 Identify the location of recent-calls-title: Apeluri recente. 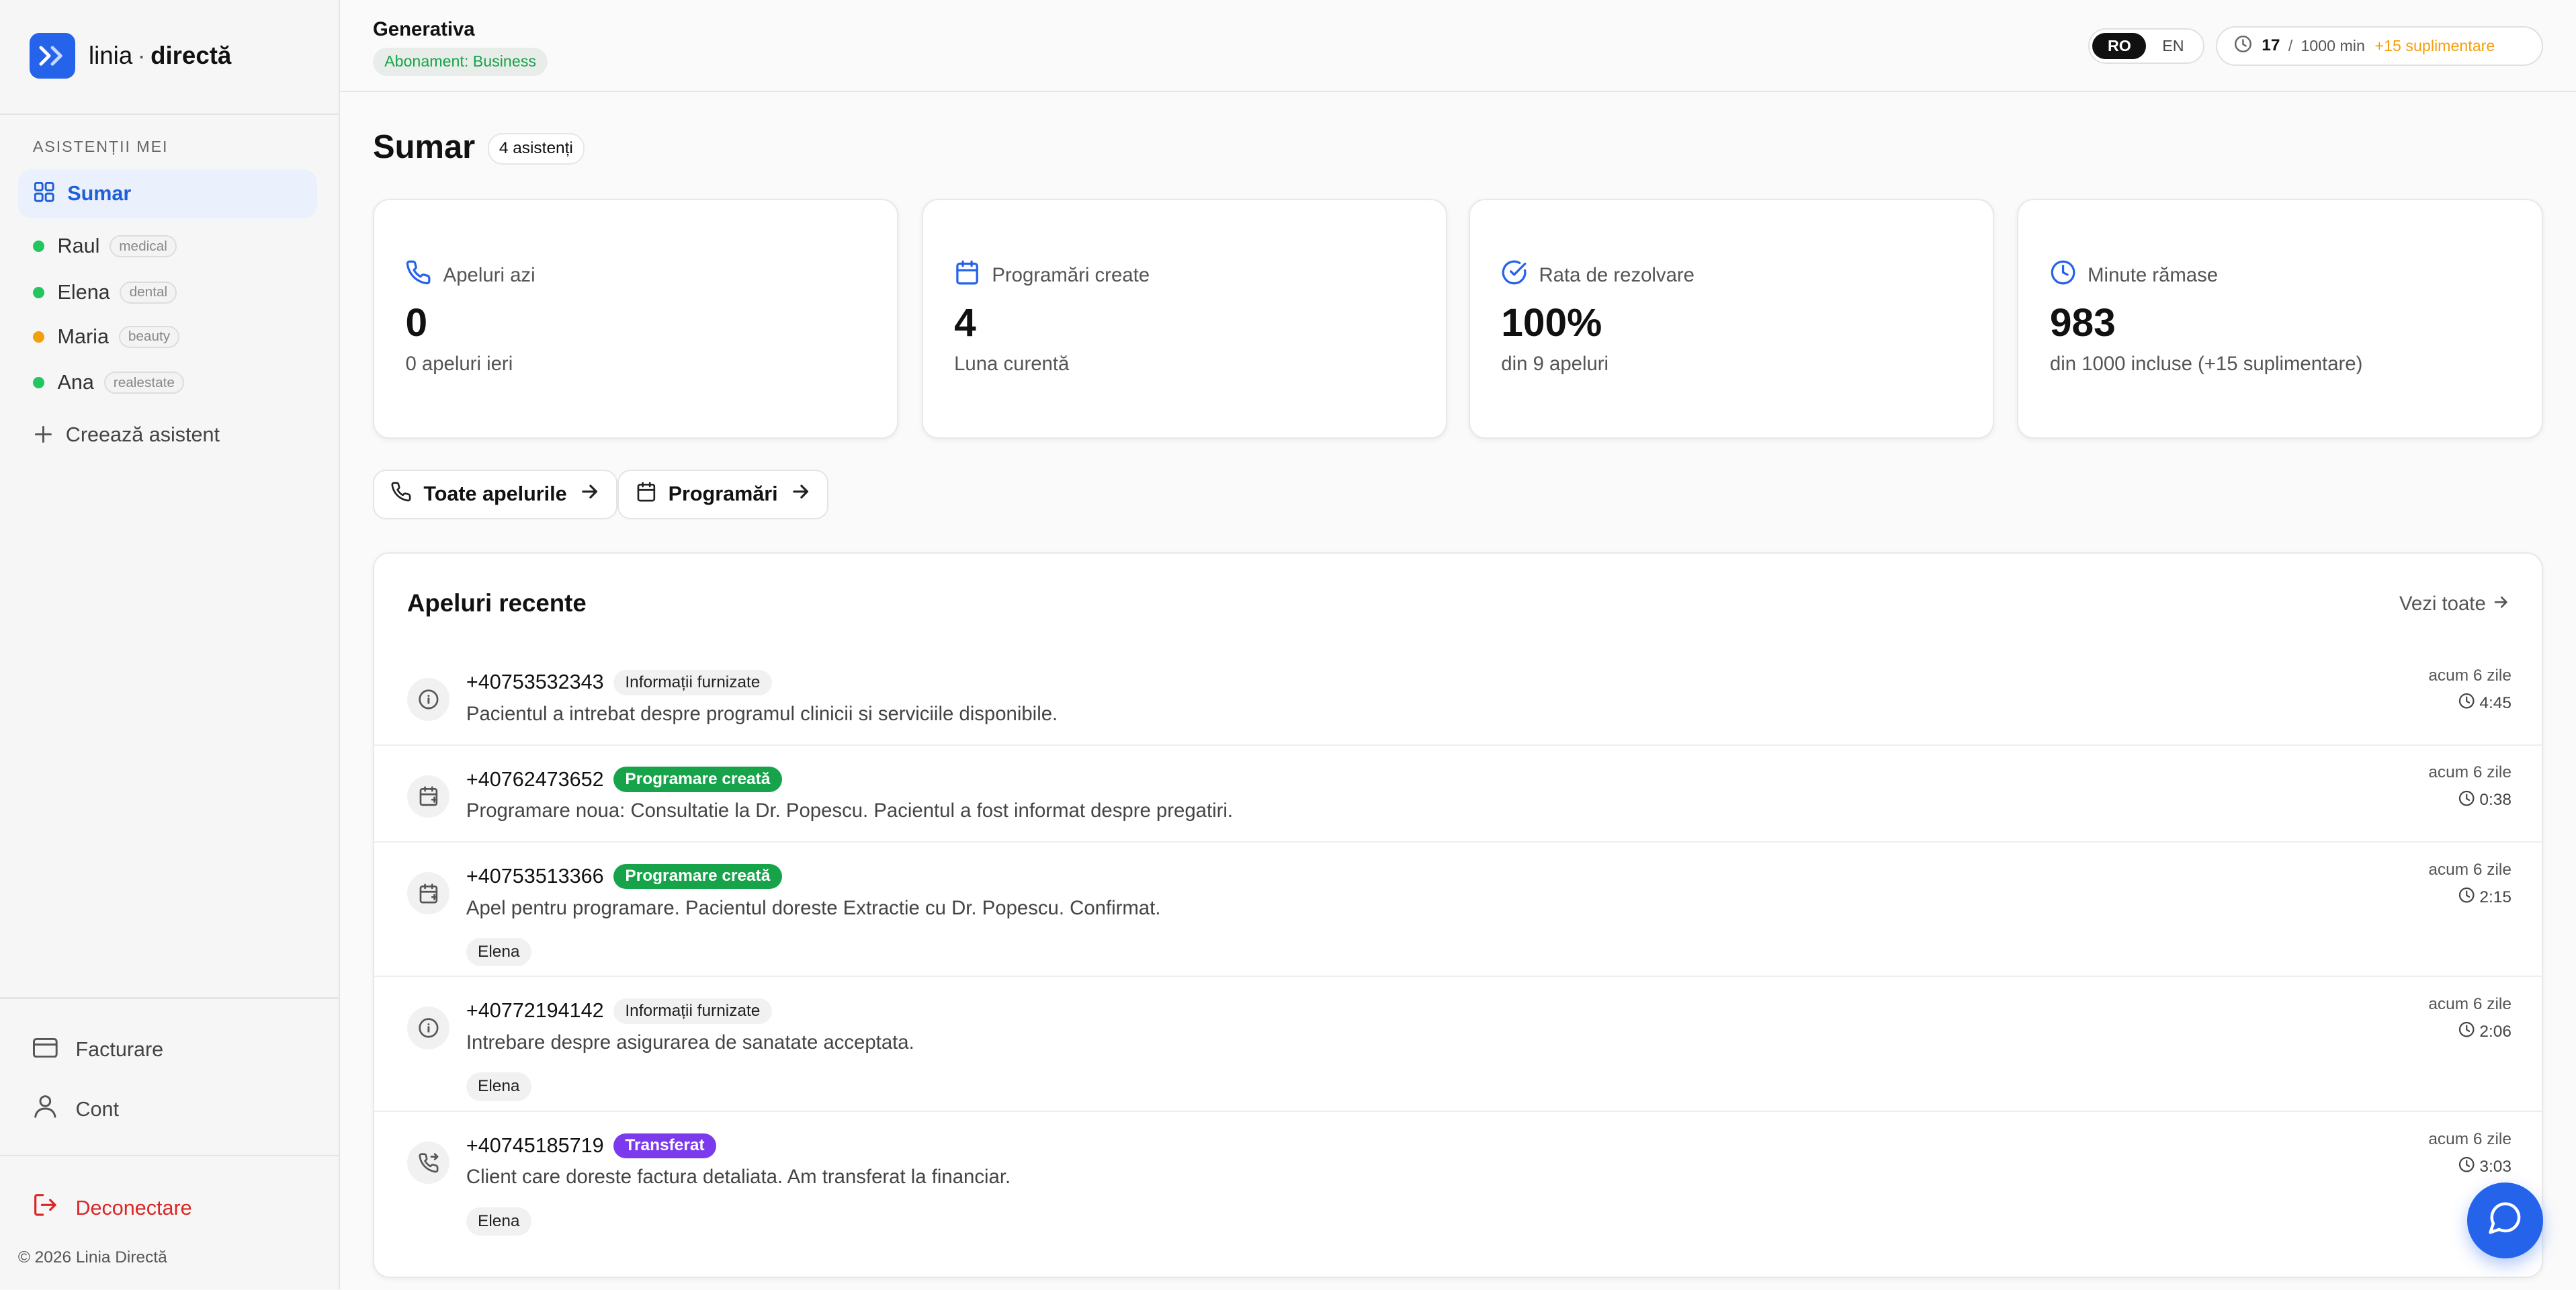
(496, 603).